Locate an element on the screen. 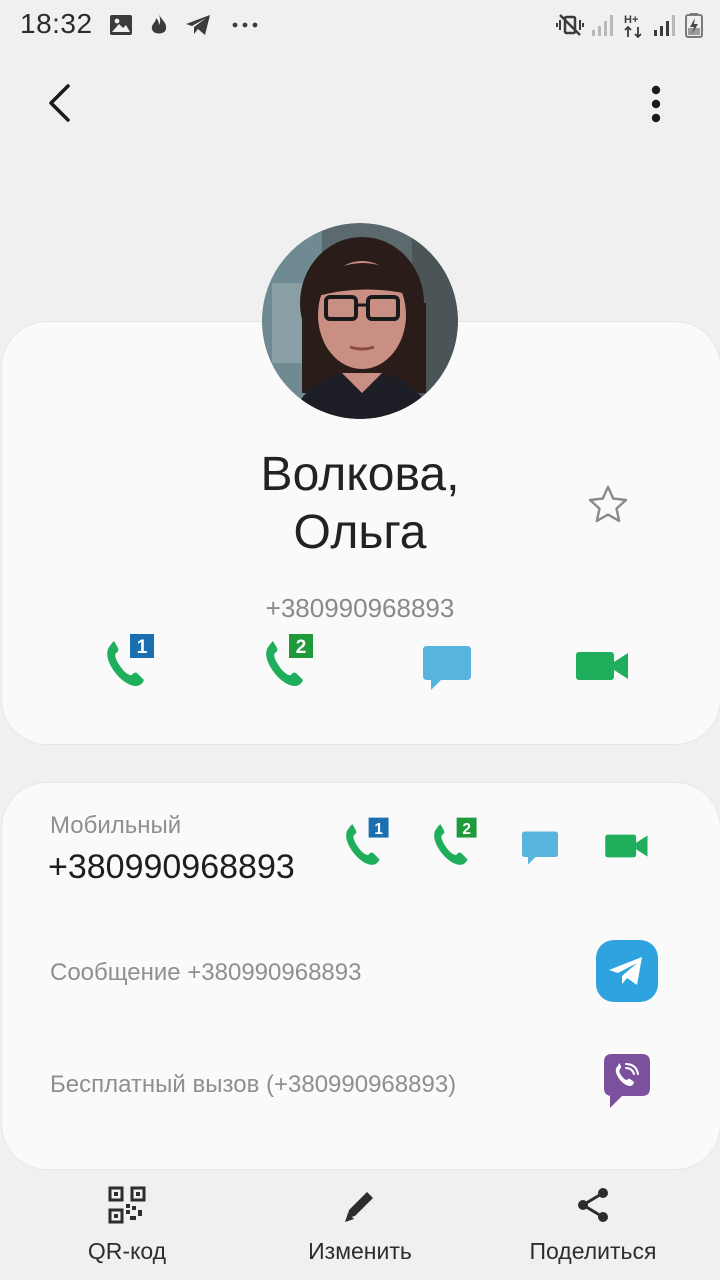  call-sim1-button: 1 is located at coordinates (128, 662).